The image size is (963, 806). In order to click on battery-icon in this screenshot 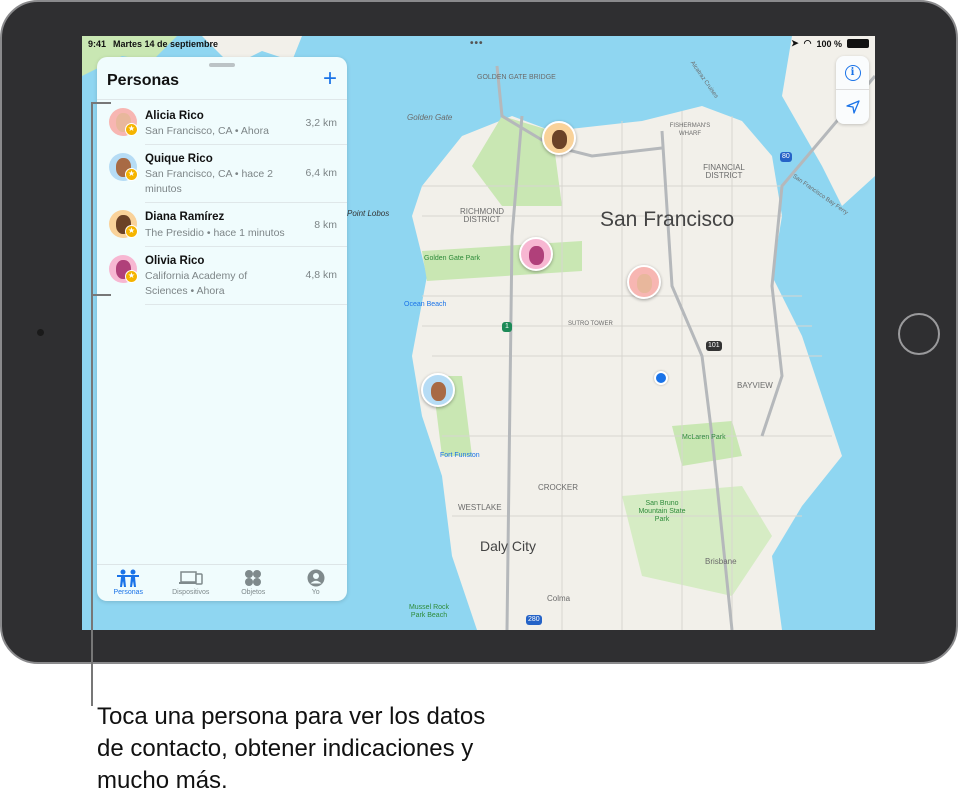, I will do `click(858, 43)`.